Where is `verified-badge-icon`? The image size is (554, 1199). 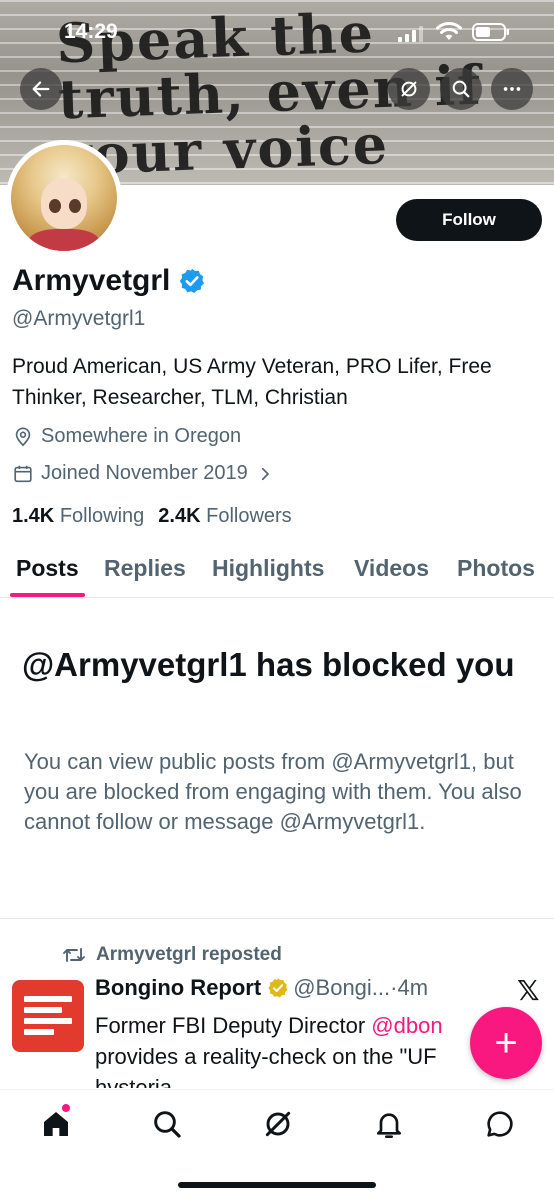 verified-badge-icon is located at coordinates (192, 281).